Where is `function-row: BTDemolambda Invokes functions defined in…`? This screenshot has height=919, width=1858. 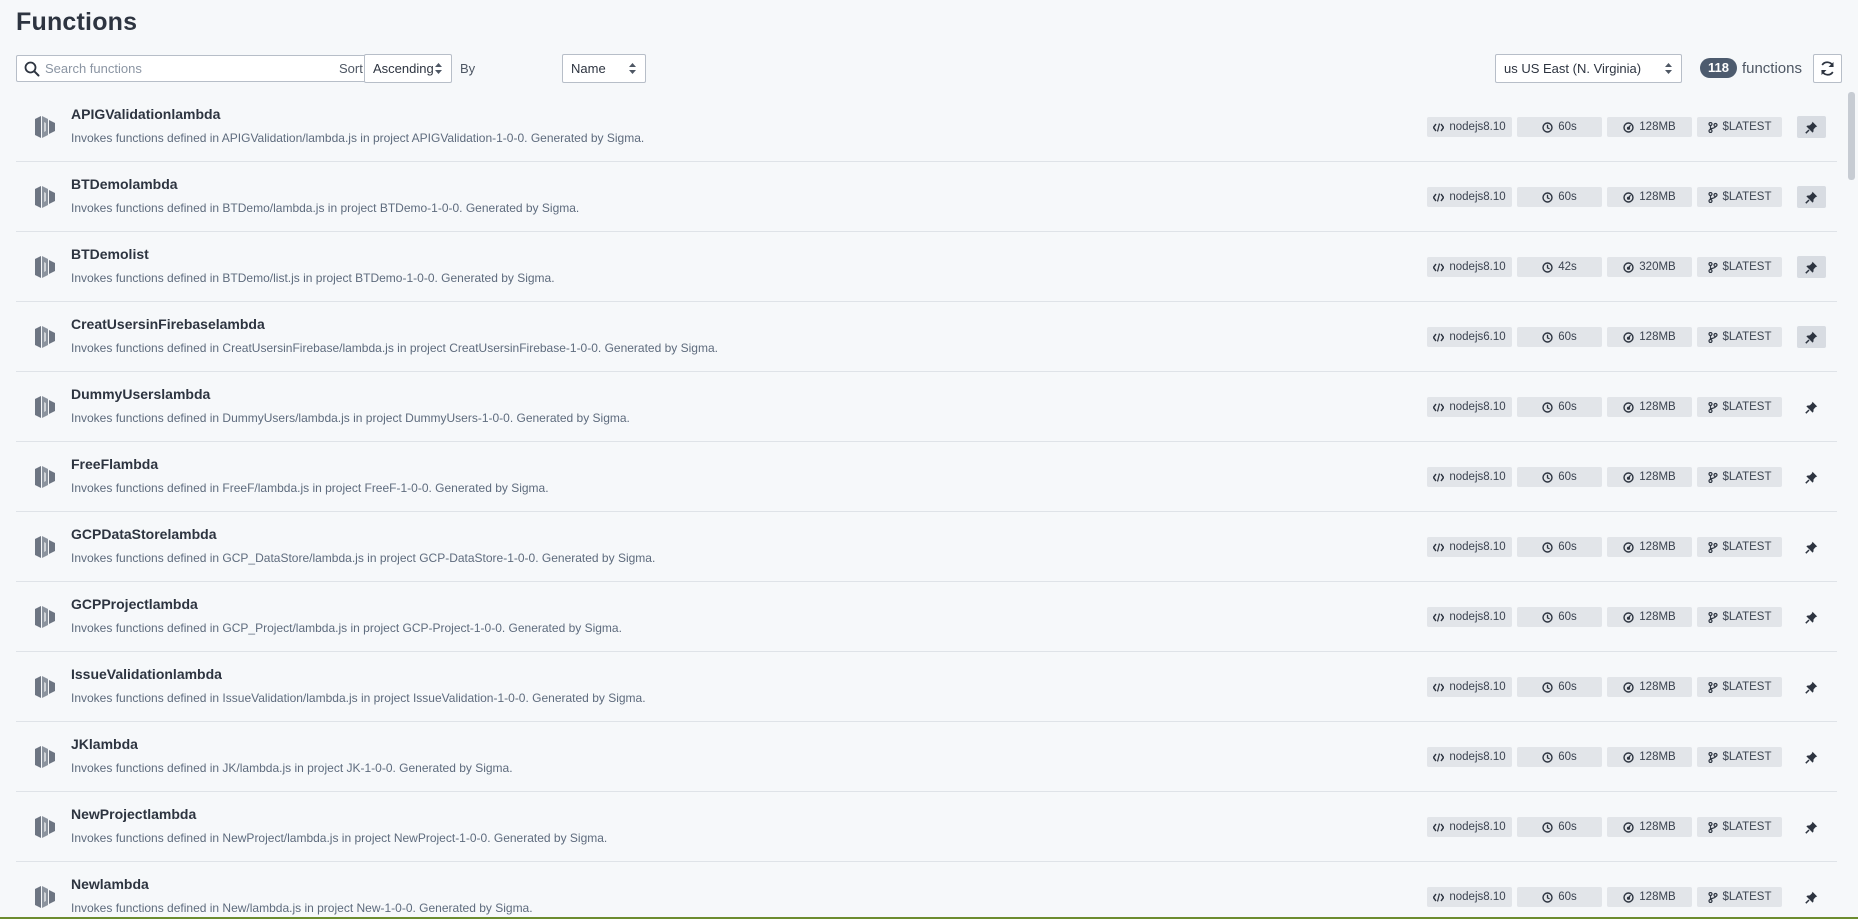 function-row: BTDemolambda Invokes functions defined in… is located at coordinates (926, 197).